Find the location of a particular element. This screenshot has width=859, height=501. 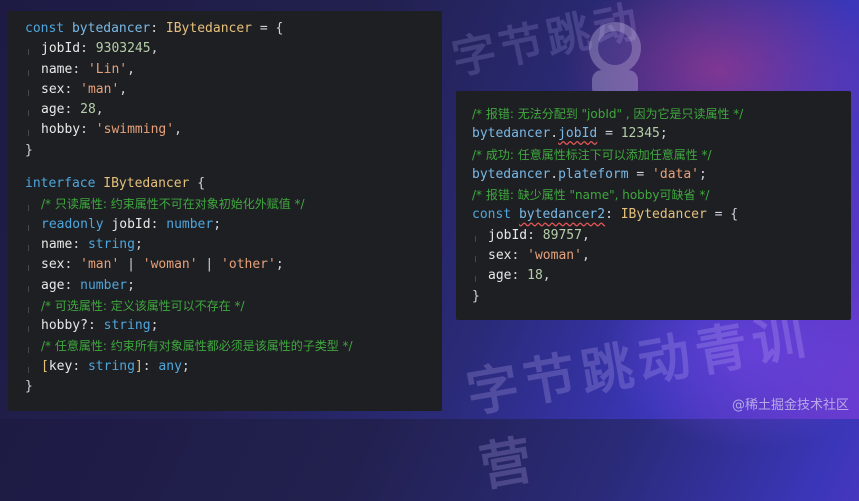

code-line: /* 报错: 无法分配到 "jobId" , 因为它是只读属性 */ is located at coordinates (608, 114).